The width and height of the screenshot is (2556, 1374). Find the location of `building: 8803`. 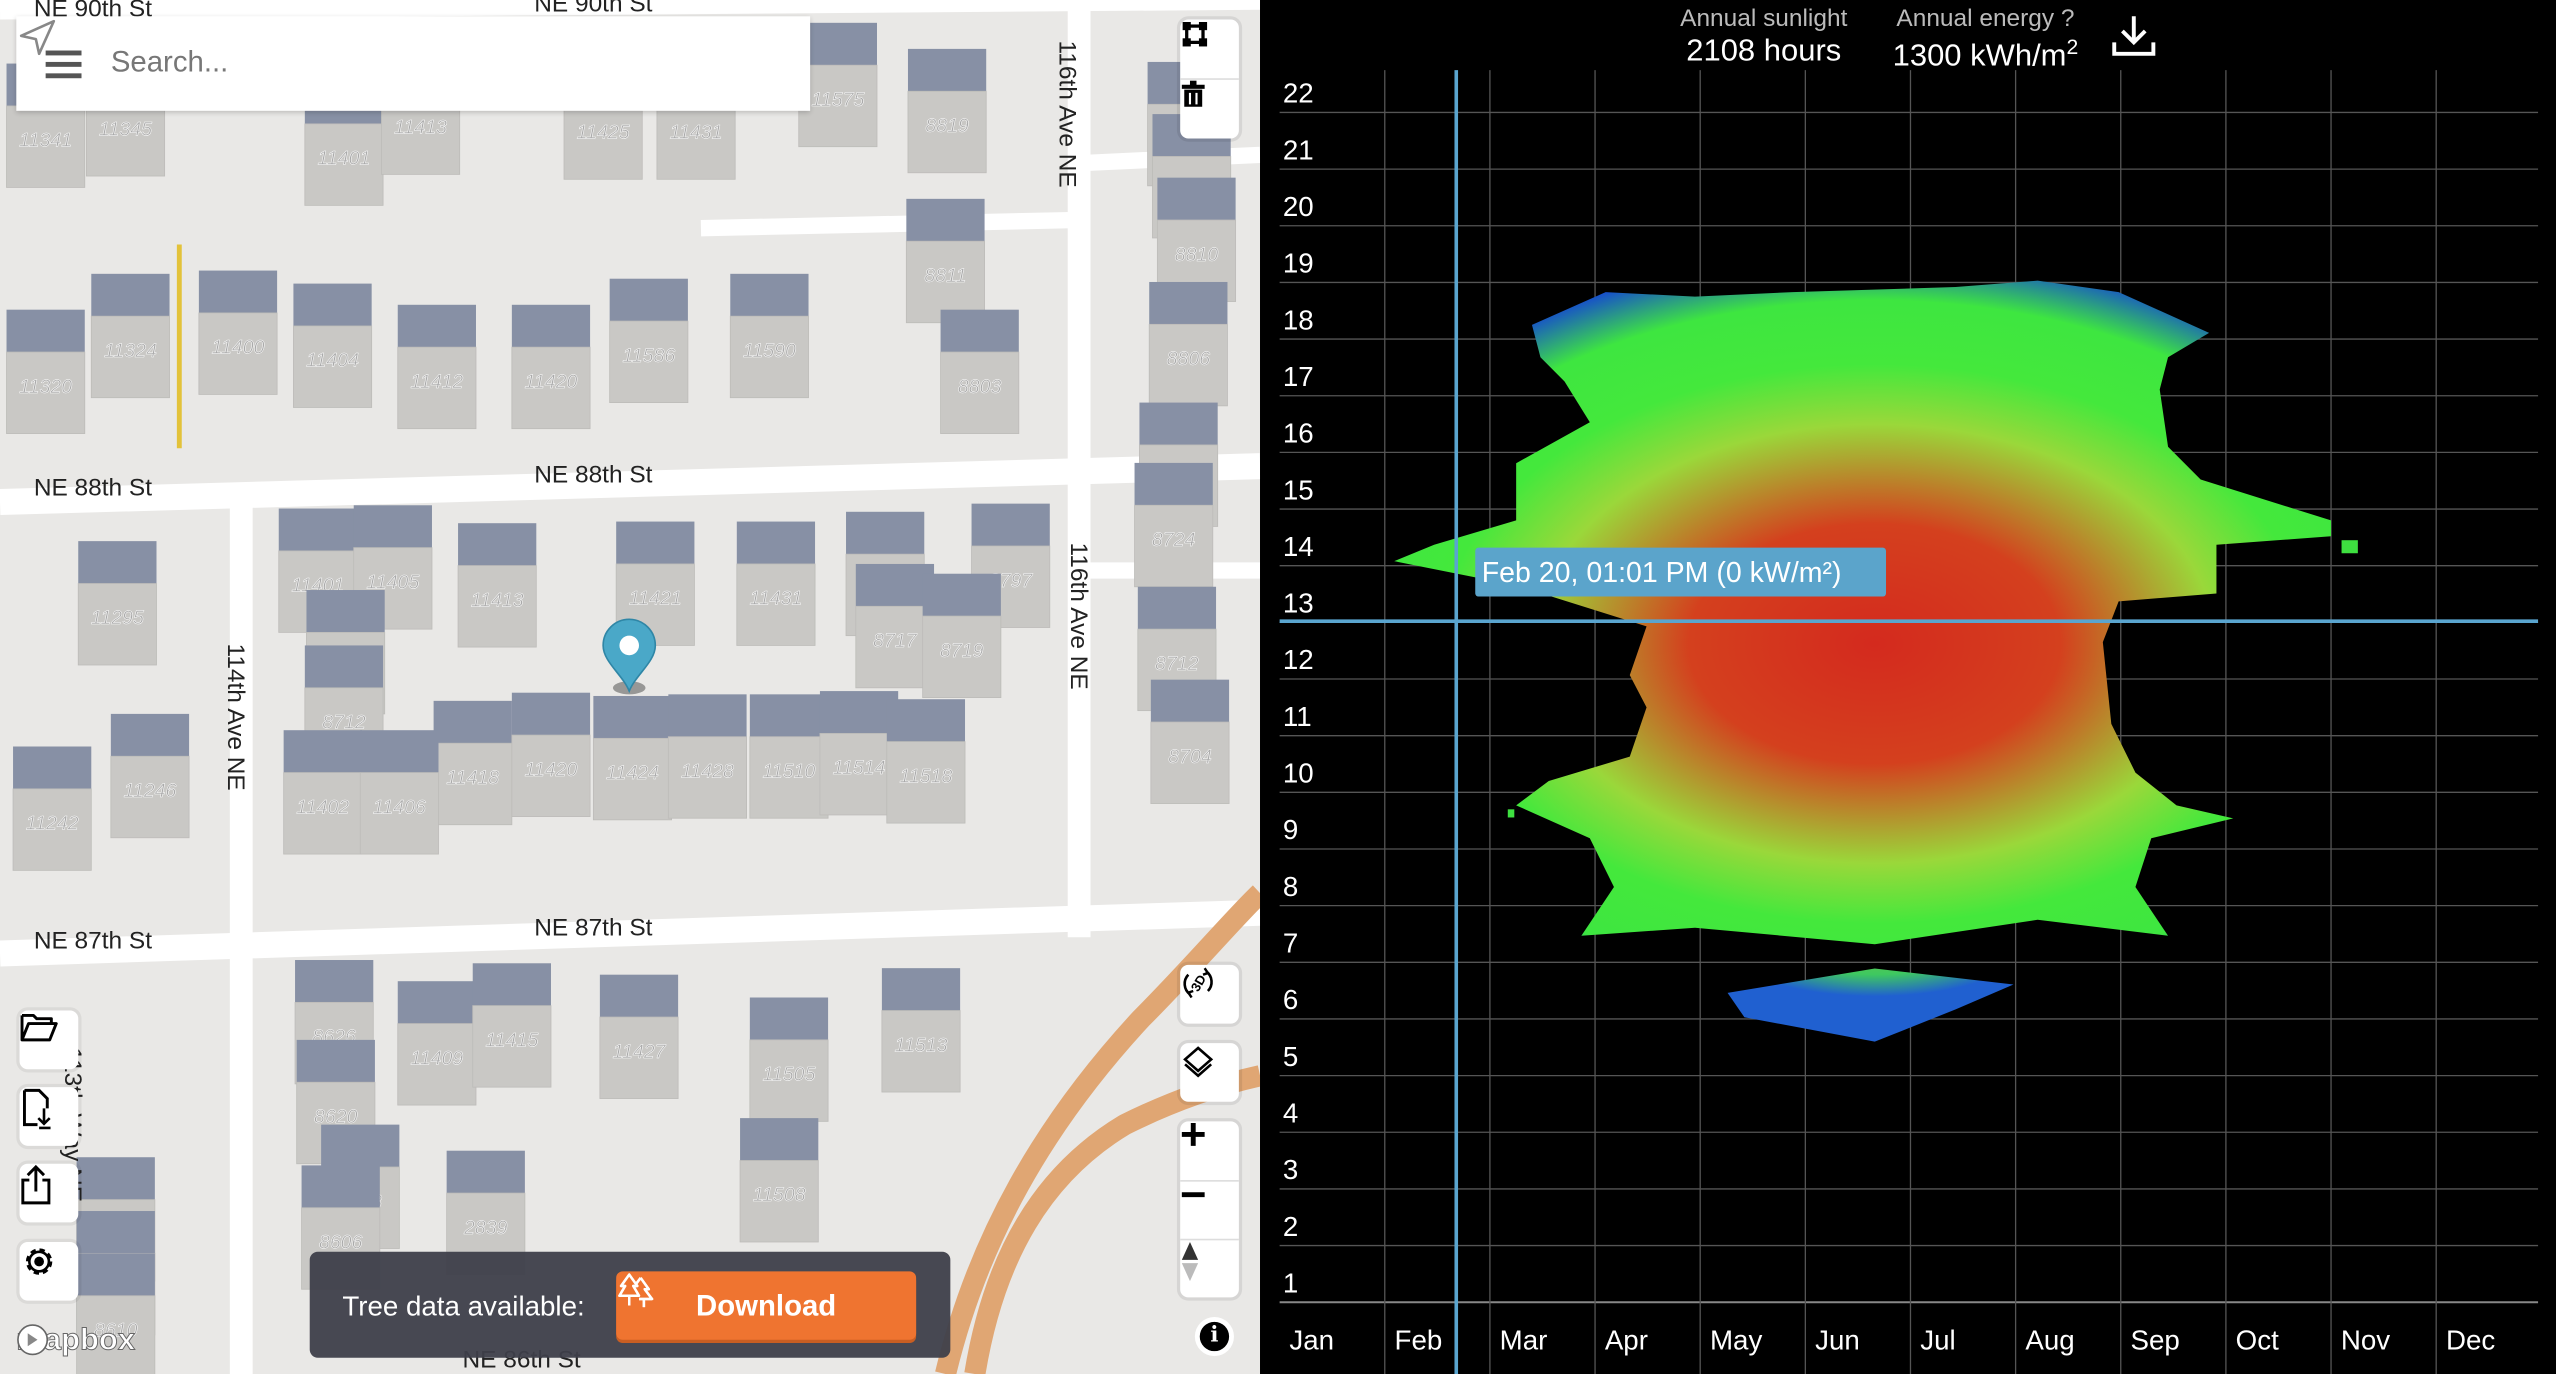

building: 8803 is located at coordinates (980, 371).